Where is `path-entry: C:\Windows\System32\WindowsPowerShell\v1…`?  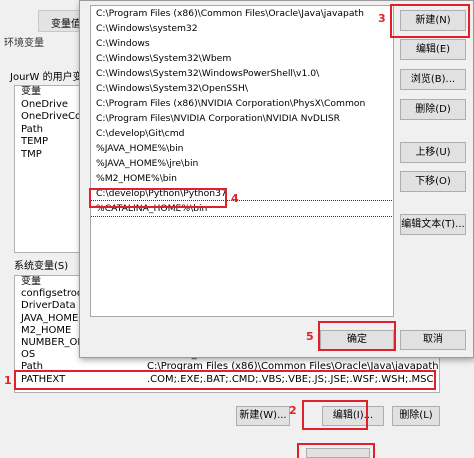 path-entry: C:\Windows\System32\WindowsPowerShell\v1… is located at coordinates (242, 73).